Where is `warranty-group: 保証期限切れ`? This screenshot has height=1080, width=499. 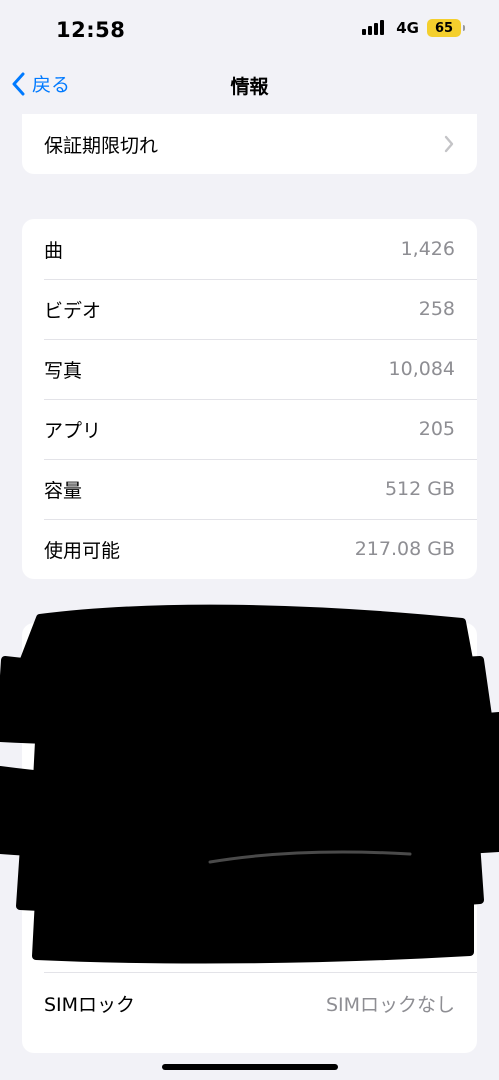 warranty-group: 保証期限切れ is located at coordinates (249, 144).